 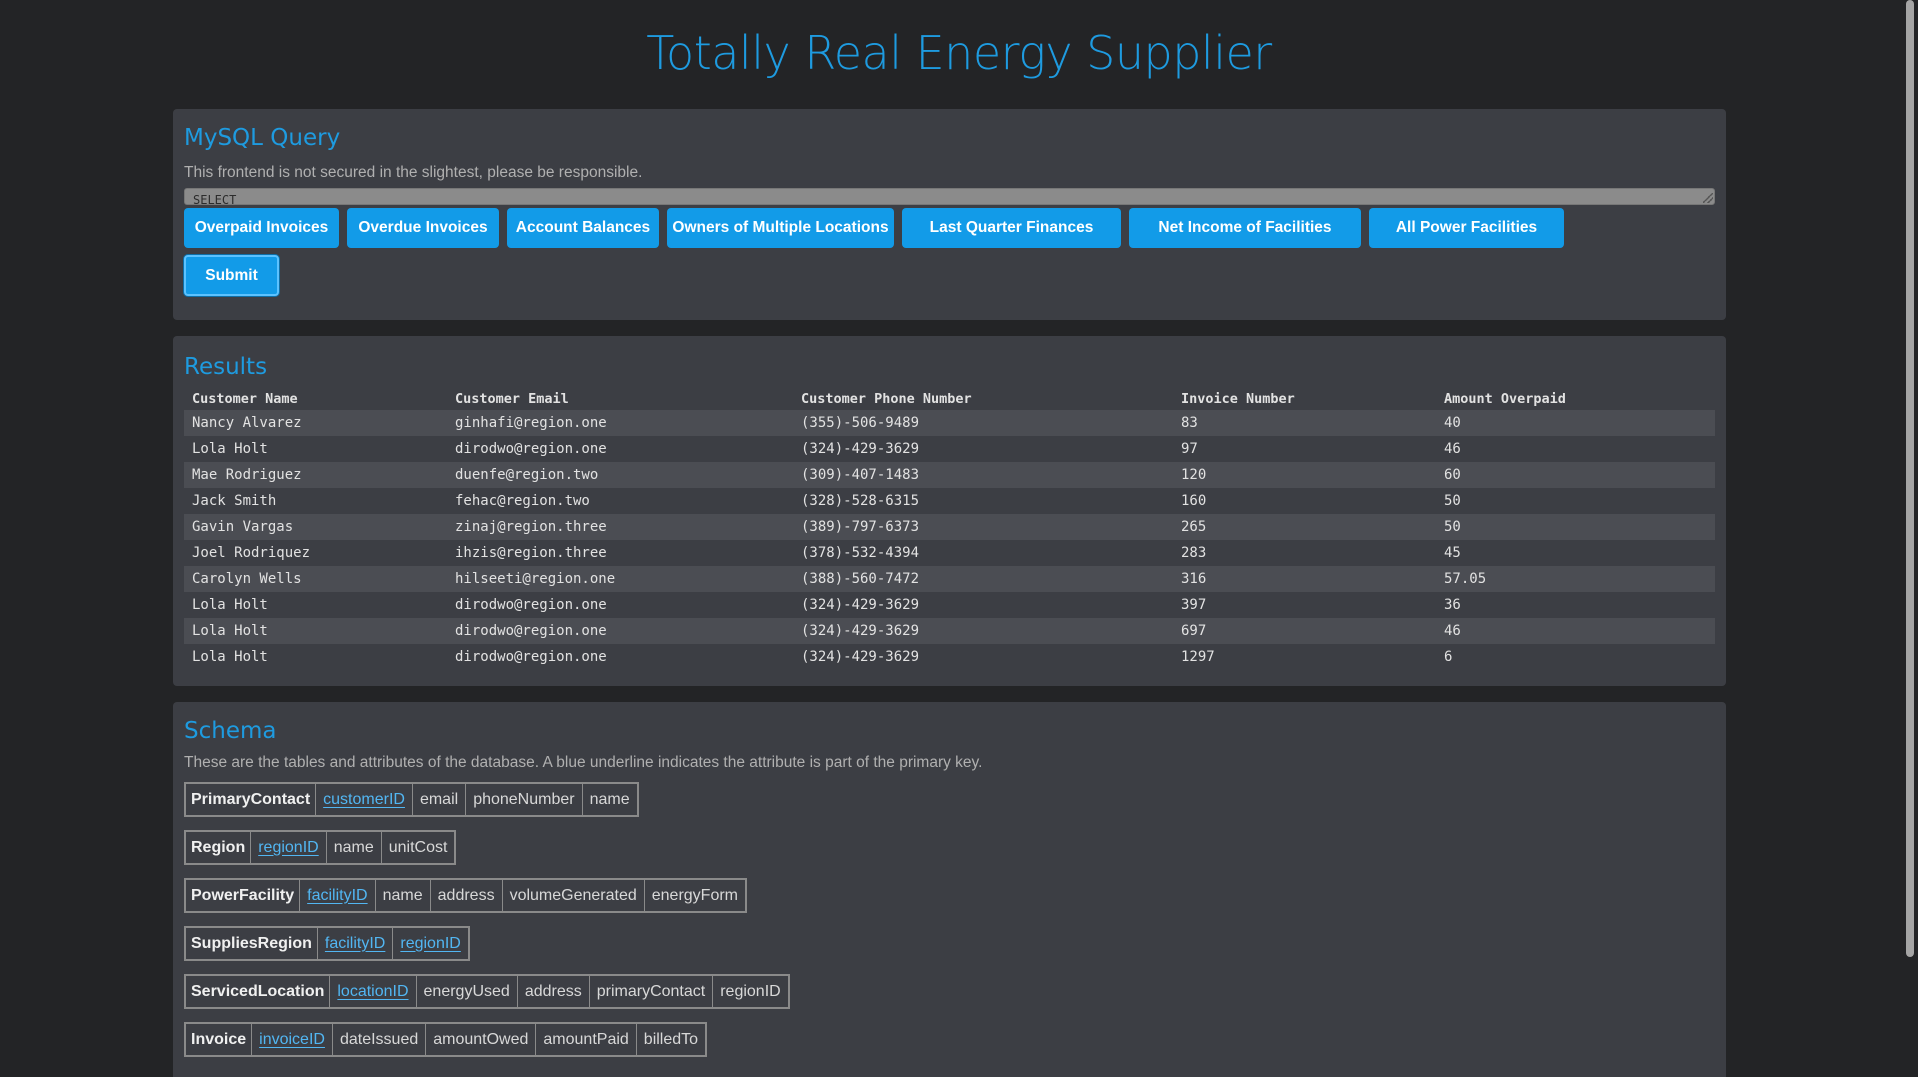 I want to click on table-cell: (388)-560-7472, so click(x=983, y=579).